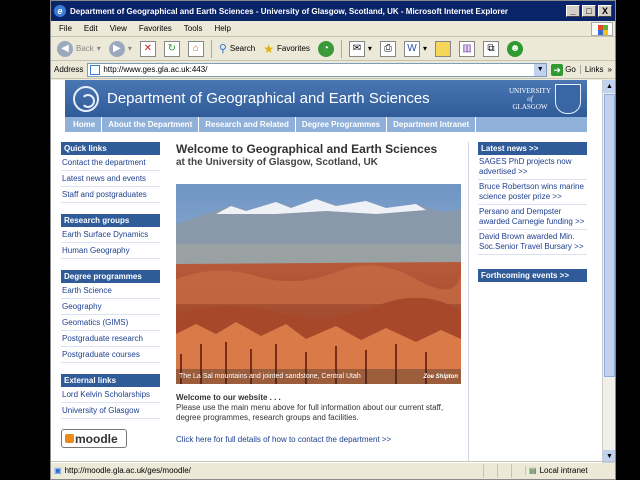 The height and width of the screenshot is (480, 640). Describe the element at coordinates (411, 48) in the screenshot. I see `word-icon: W` at that location.